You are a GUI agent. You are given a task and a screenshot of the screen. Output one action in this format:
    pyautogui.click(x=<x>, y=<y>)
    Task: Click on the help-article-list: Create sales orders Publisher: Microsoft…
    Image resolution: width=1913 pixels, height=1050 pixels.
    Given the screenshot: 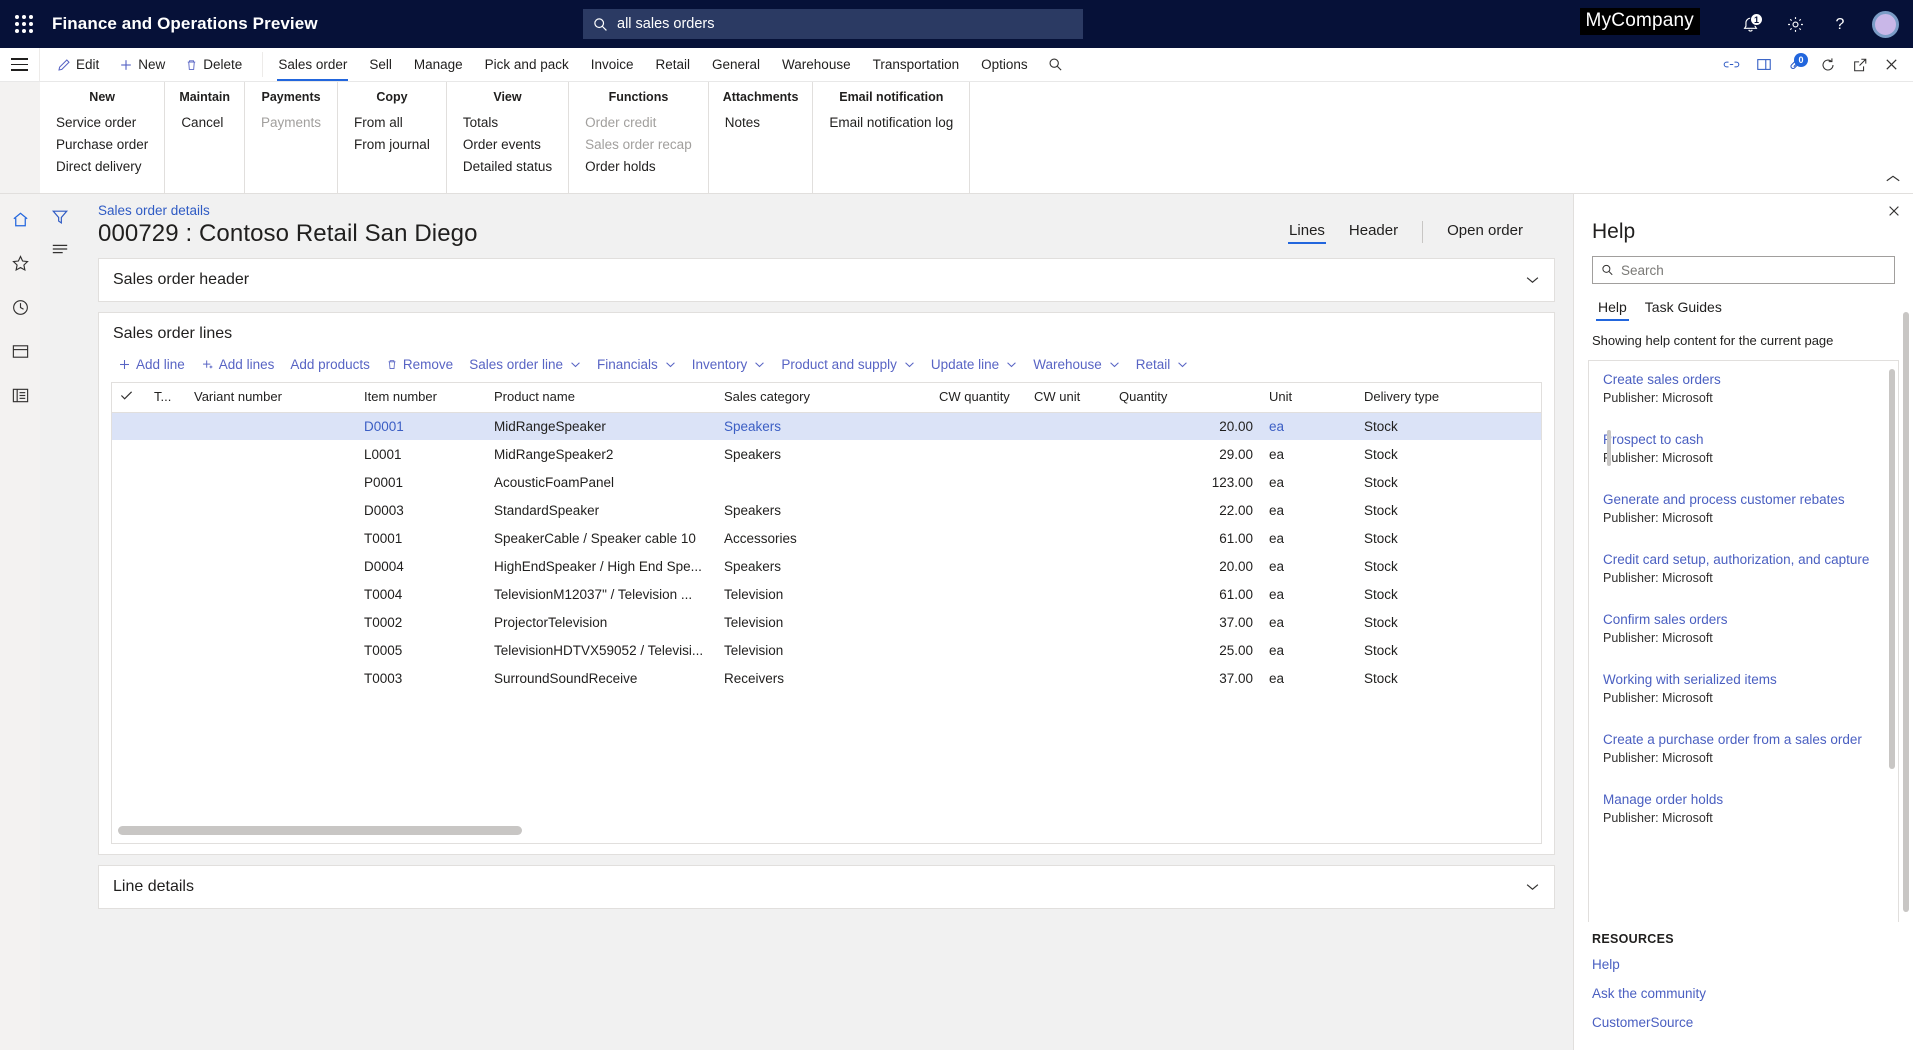 What is the action you would take?
    pyautogui.click(x=1743, y=641)
    